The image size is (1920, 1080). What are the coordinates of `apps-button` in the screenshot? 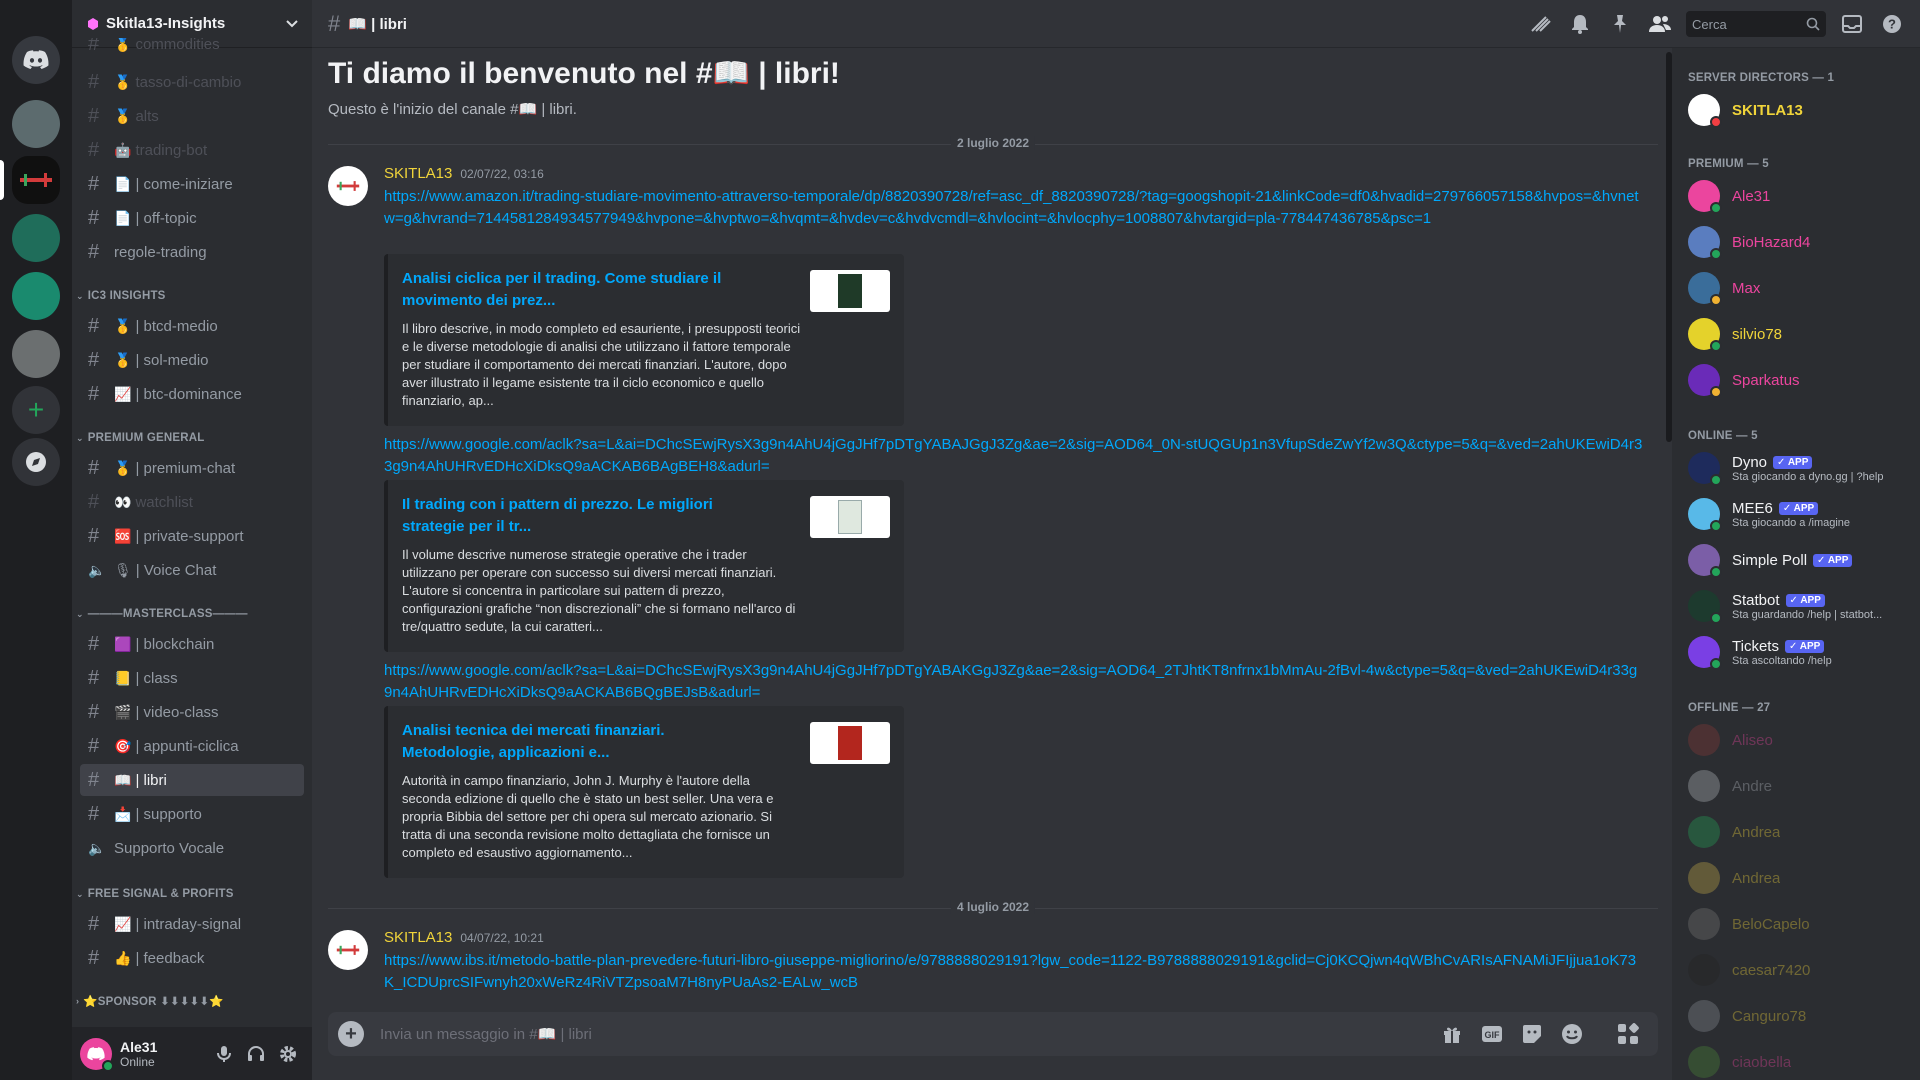 It's located at (1628, 1034).